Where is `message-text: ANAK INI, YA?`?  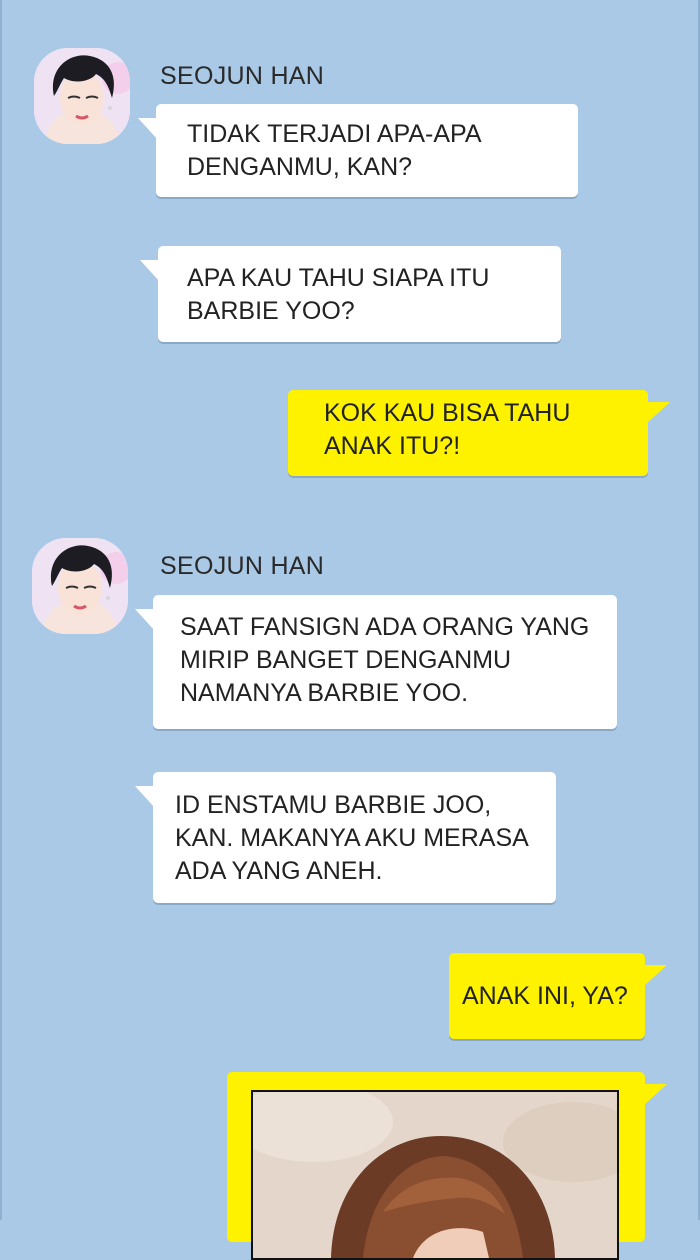
message-text: ANAK INI, YA? is located at coordinates (545, 996).